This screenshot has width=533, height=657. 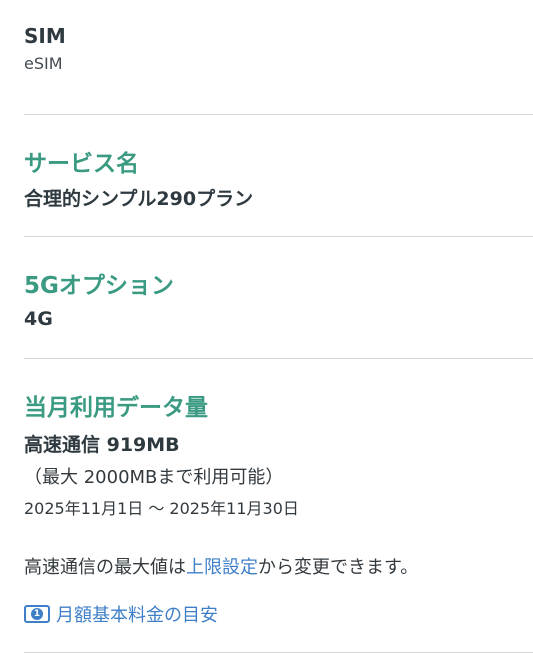 I want to click on usage-note-suffix: から変更できます。, so click(x=338, y=567).